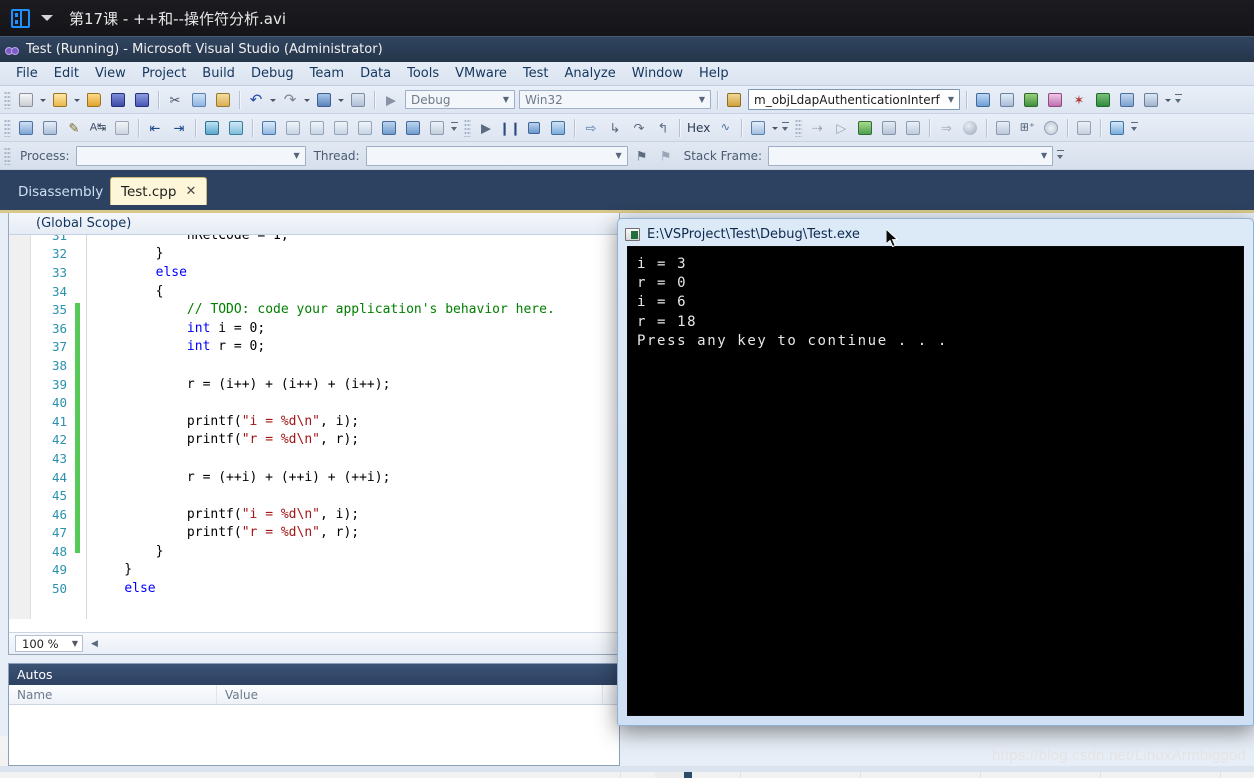 The width and height of the screenshot is (1254, 778). I want to click on clear-bookmarks-icon, so click(365, 128).